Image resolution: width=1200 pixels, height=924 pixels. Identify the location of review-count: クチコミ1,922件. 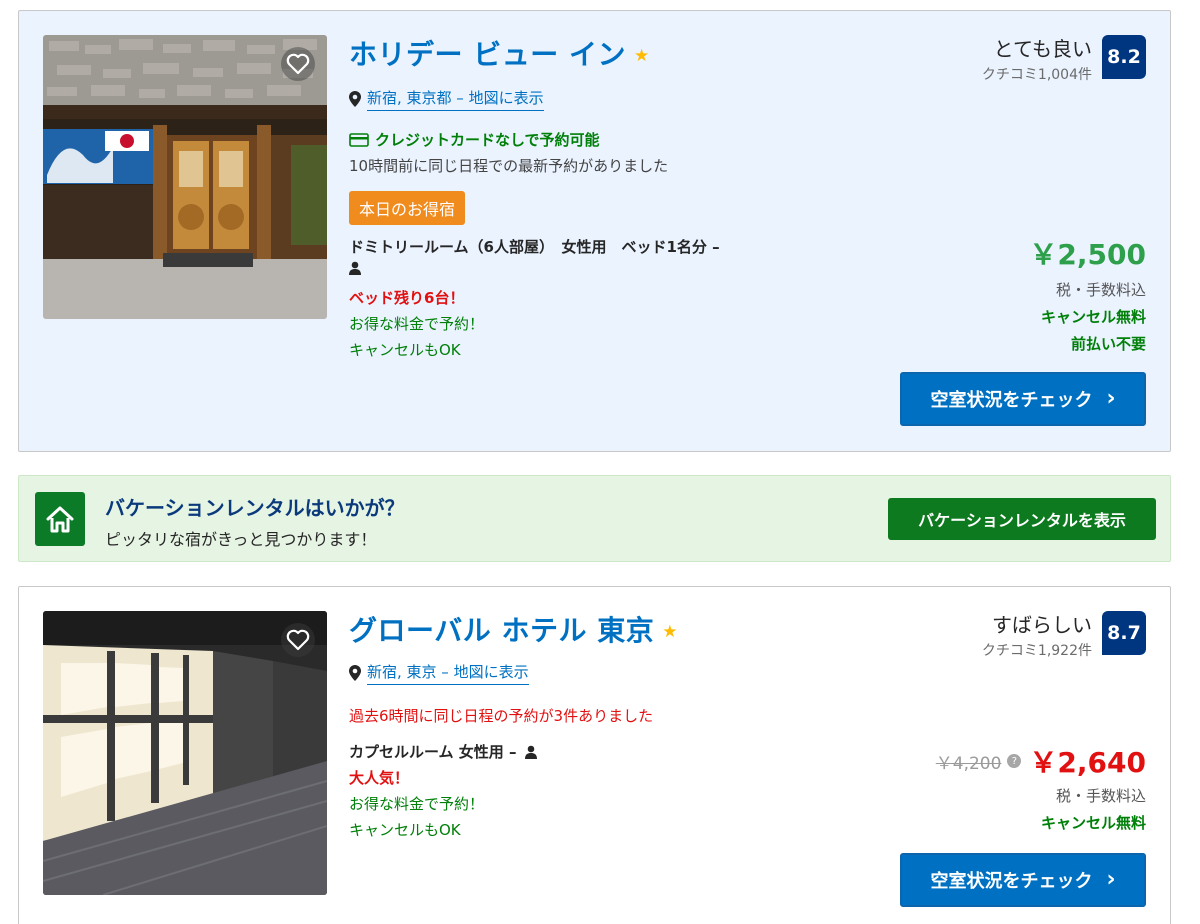
(1036, 651).